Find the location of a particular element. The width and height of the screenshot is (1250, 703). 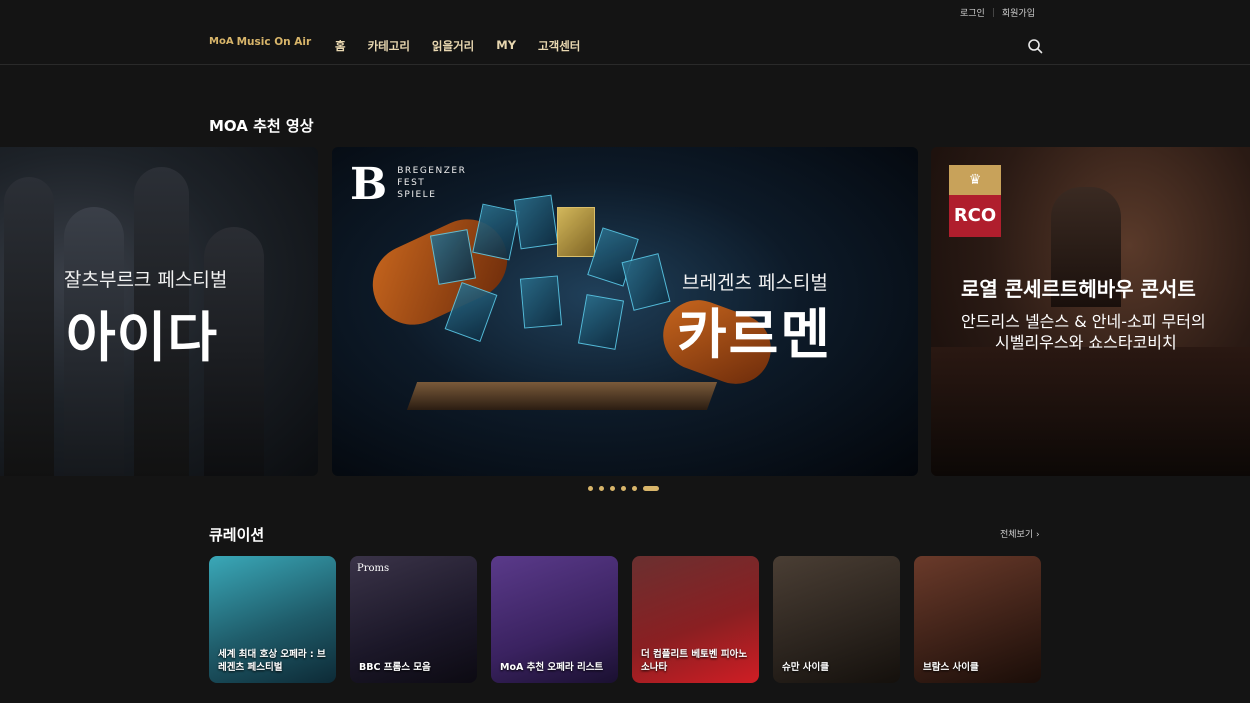

bregenz-line: FEST is located at coordinates (411, 183).